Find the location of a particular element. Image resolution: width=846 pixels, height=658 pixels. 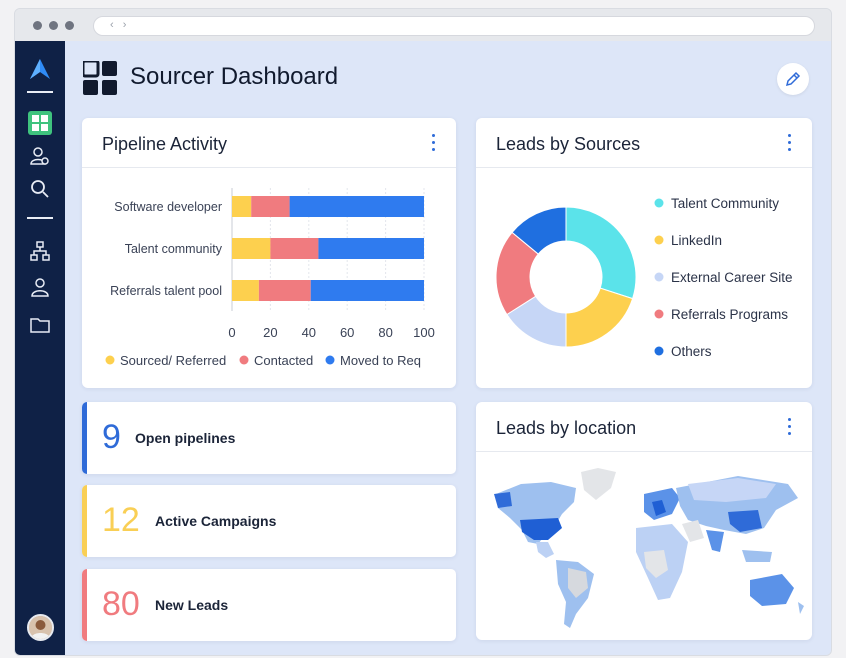

stat-card-active-campaigns: 12 Active Campaigns is located at coordinates (269, 521).